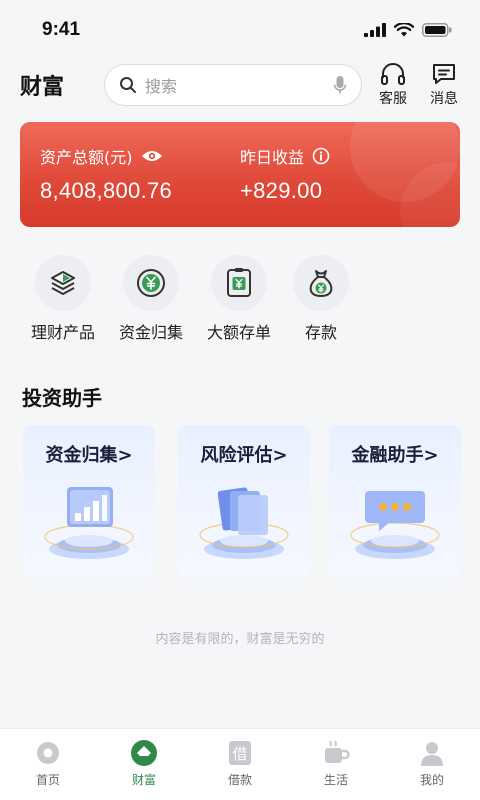 Image resolution: width=480 pixels, height=800 pixels. What do you see at coordinates (437, 30) in the screenshot?
I see `battery-icon` at bounding box center [437, 30].